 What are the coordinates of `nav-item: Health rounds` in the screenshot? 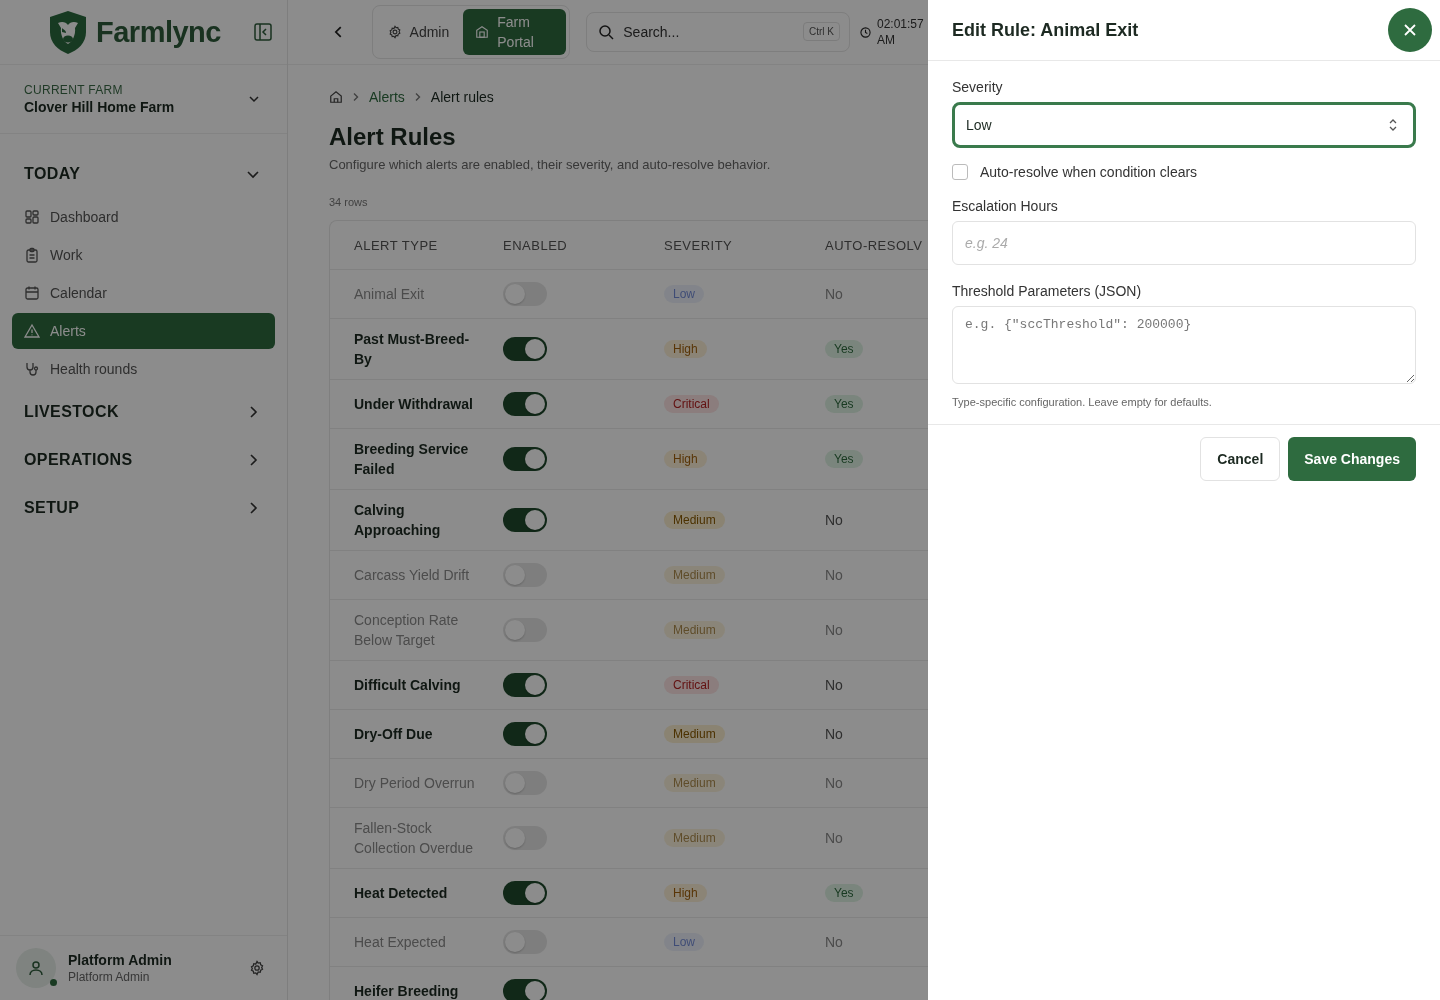 It's located at (143, 369).